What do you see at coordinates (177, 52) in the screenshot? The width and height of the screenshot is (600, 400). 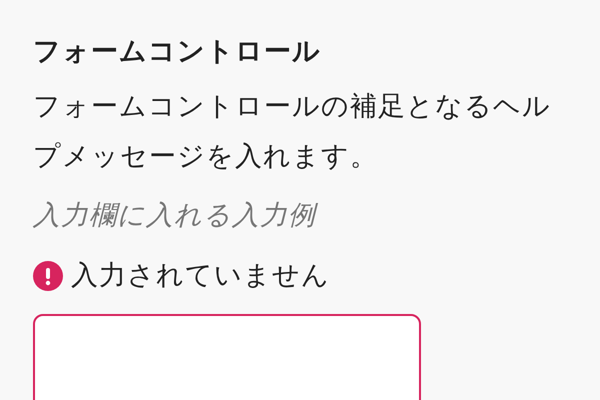 I see `field-label: フォームコントロール` at bounding box center [177, 52].